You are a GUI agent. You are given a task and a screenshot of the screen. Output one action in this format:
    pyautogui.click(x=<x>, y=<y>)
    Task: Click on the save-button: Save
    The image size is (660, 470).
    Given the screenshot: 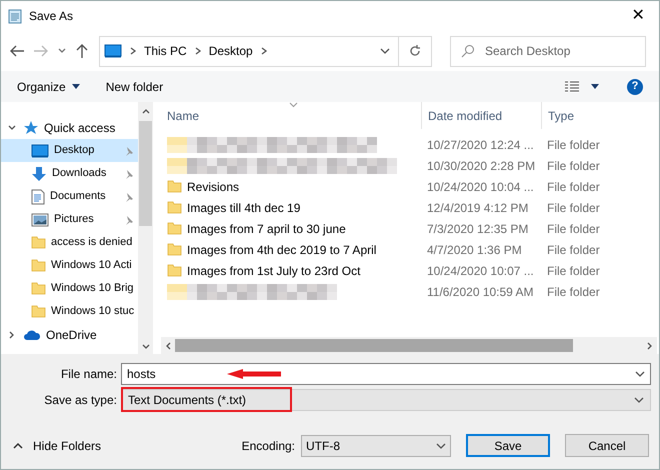 What is the action you would take?
    pyautogui.click(x=508, y=445)
    